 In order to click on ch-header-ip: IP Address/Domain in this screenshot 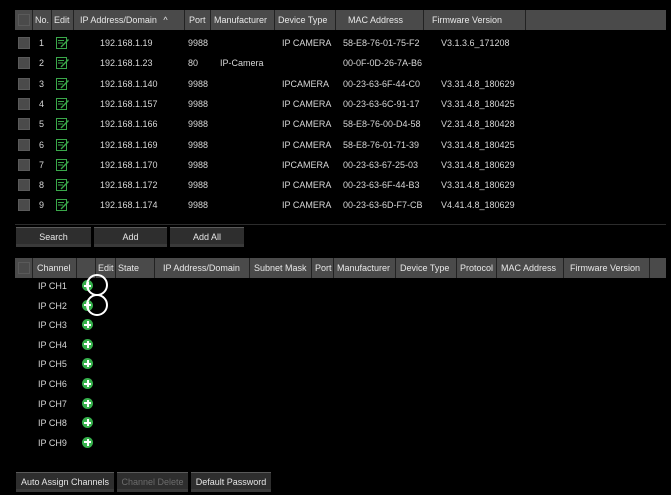, I will do `click(202, 268)`.